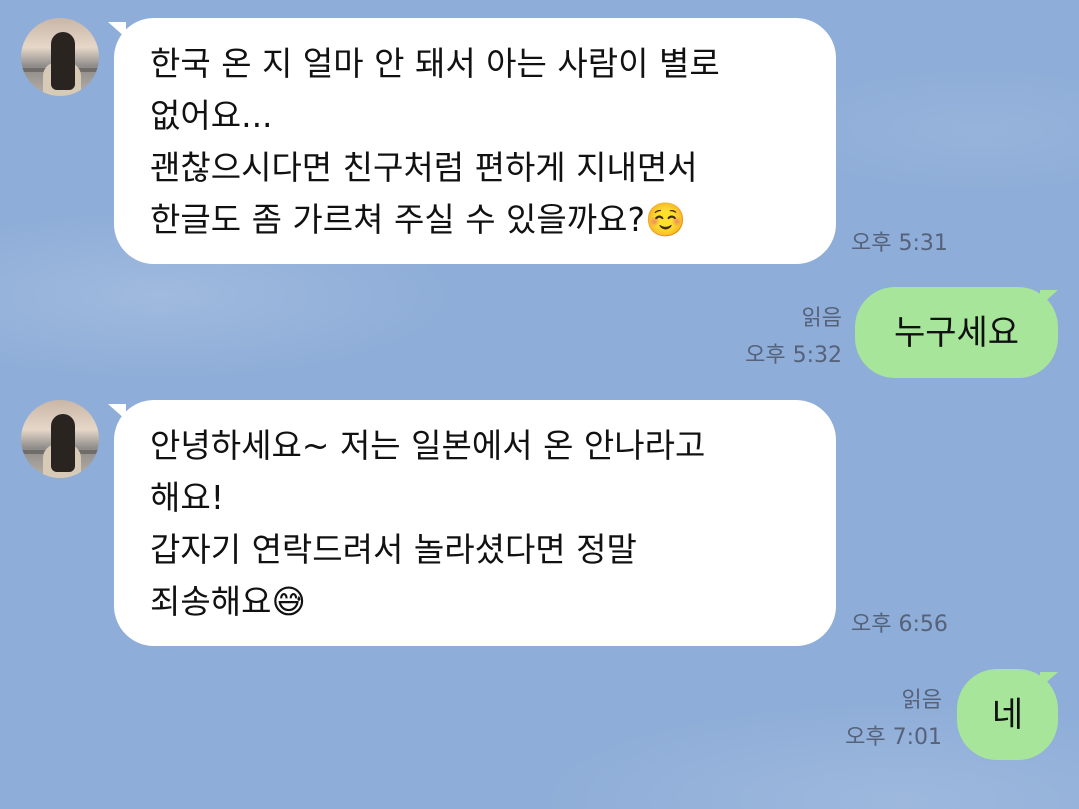 This screenshot has height=809, width=1079. I want to click on message-text: 누구세요, so click(956, 332).